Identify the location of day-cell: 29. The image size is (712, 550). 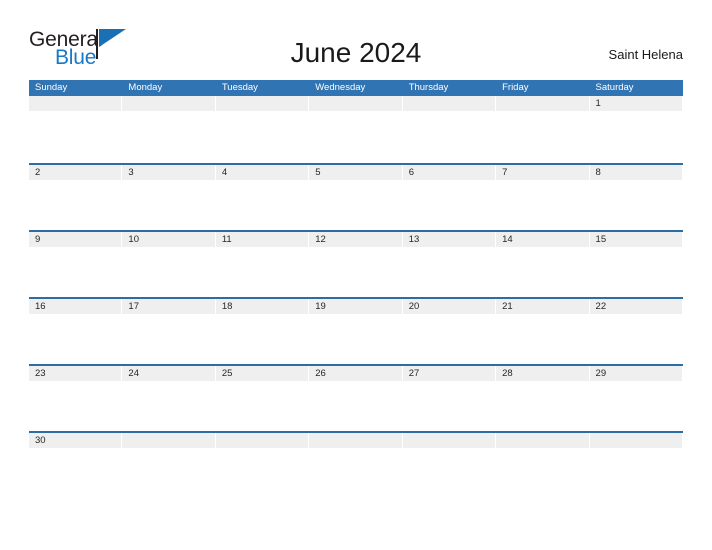
(636, 373).